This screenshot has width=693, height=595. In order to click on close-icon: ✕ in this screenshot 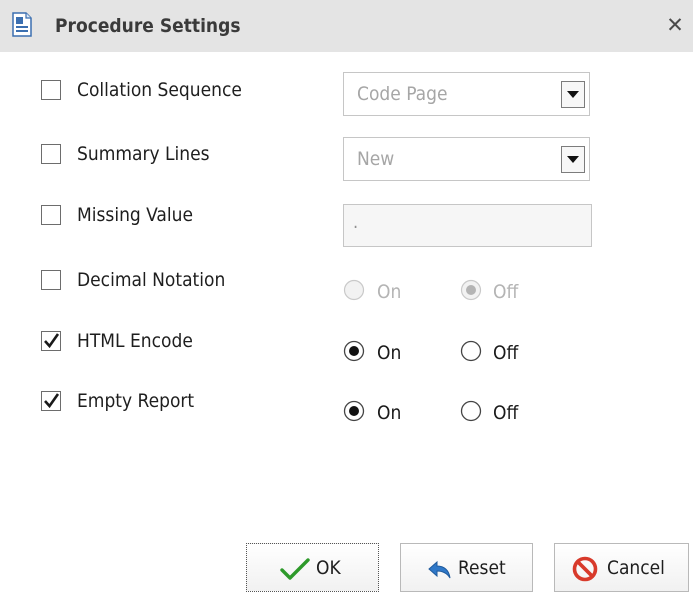, I will do `click(675, 25)`.